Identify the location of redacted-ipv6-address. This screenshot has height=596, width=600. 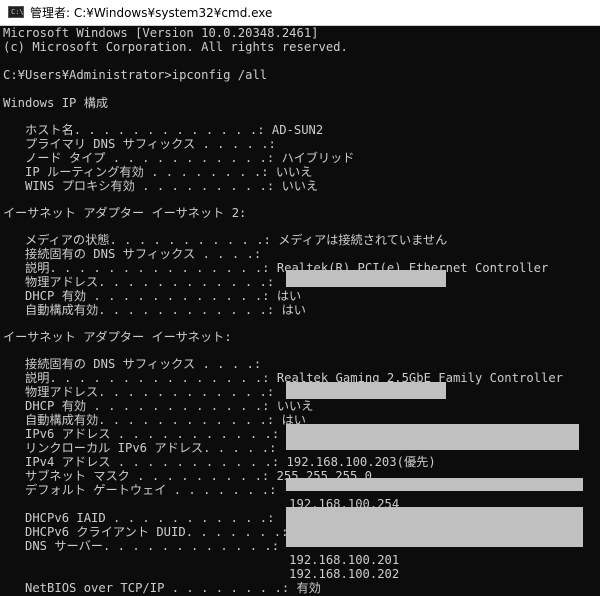
(432, 431).